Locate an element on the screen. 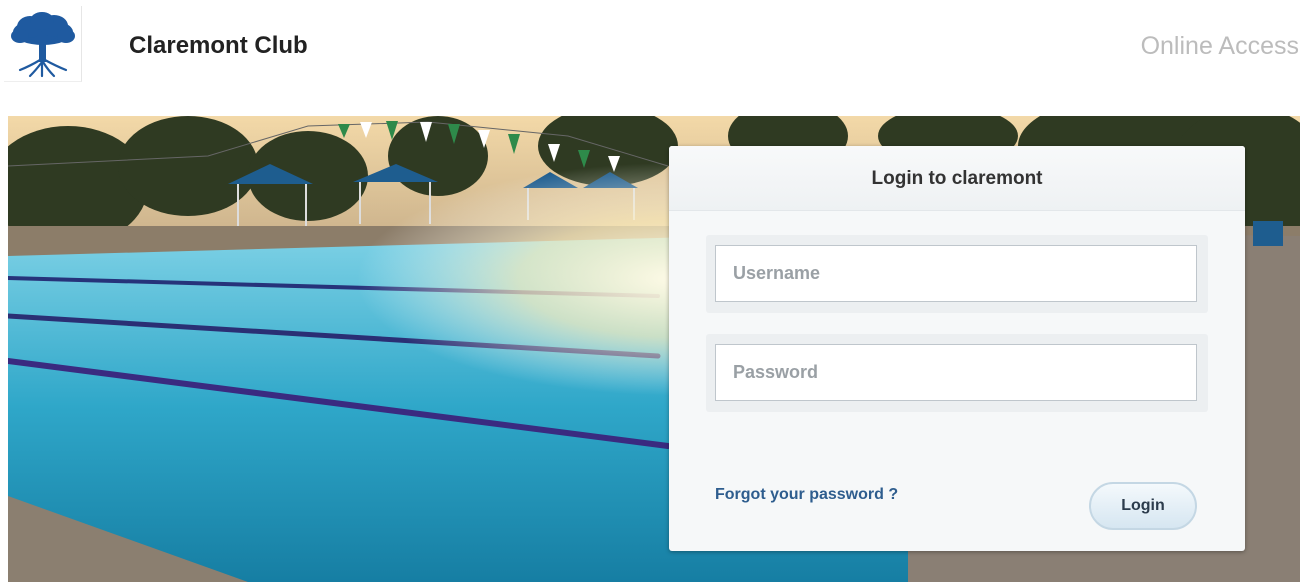 The image size is (1305, 582). login-title: Login to claremont is located at coordinates (957, 178).